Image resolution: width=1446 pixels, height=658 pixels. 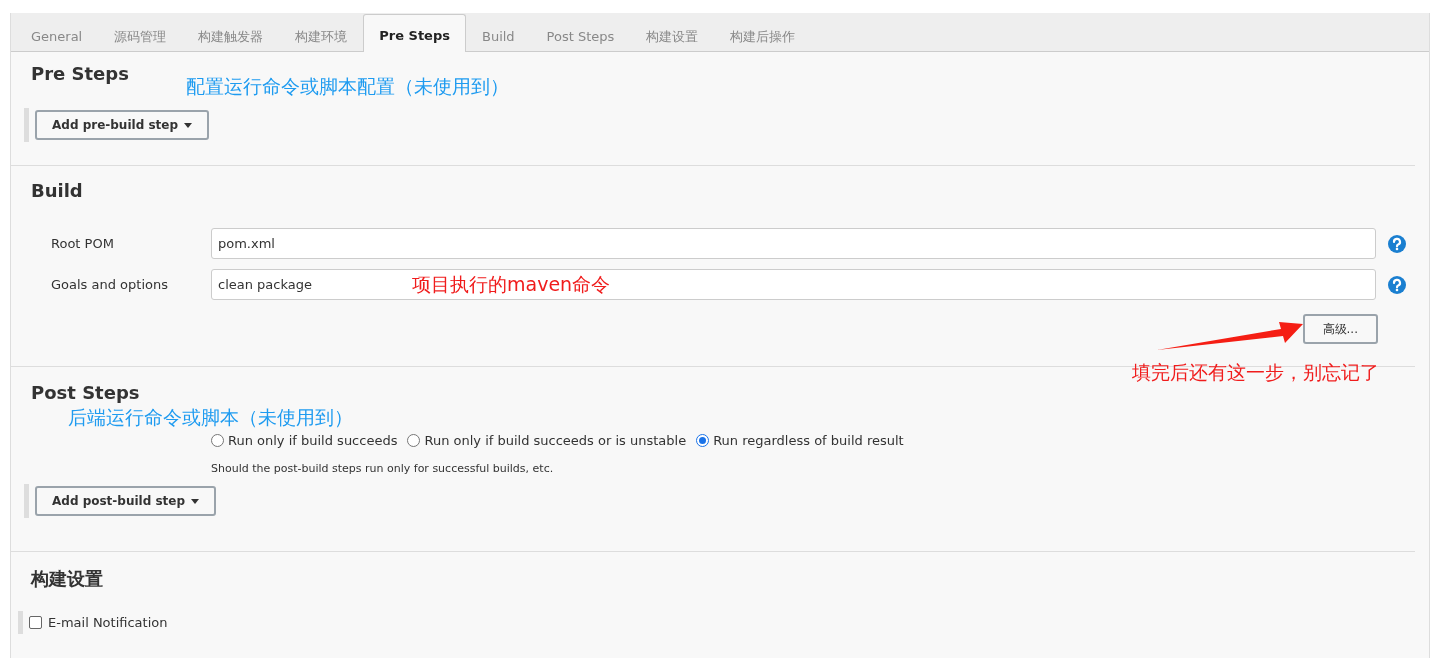 I want to click on radio-option: Run regardless of build result, so click(x=800, y=440).